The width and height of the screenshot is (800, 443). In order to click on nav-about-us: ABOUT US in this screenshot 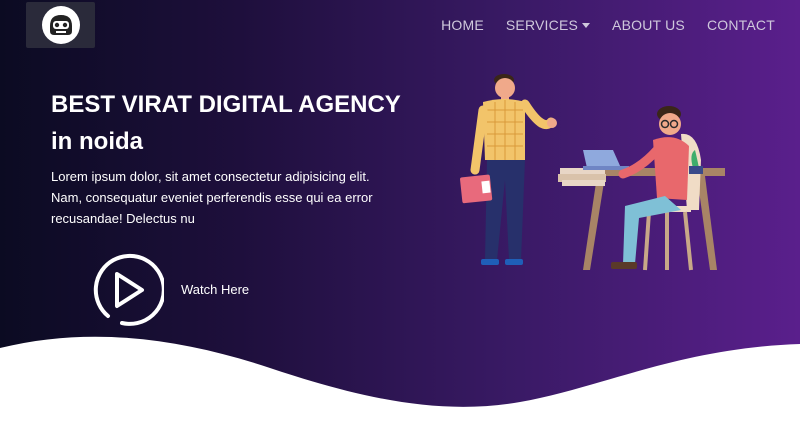, I will do `click(648, 25)`.